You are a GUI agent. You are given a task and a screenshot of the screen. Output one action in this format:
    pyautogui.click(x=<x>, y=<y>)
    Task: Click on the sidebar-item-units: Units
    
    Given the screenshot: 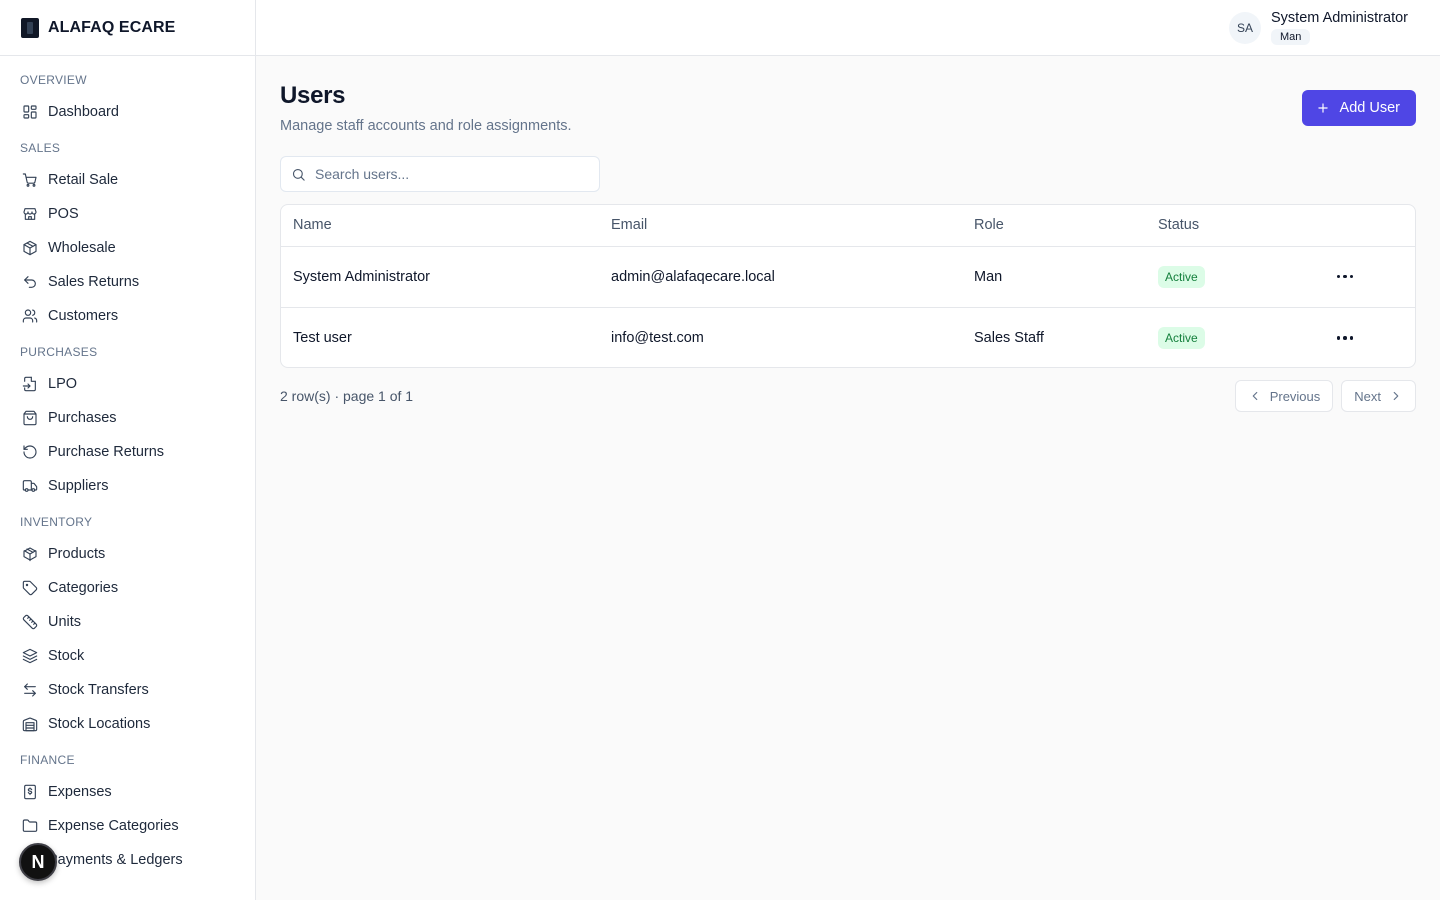 What is the action you would take?
    pyautogui.click(x=127, y=622)
    